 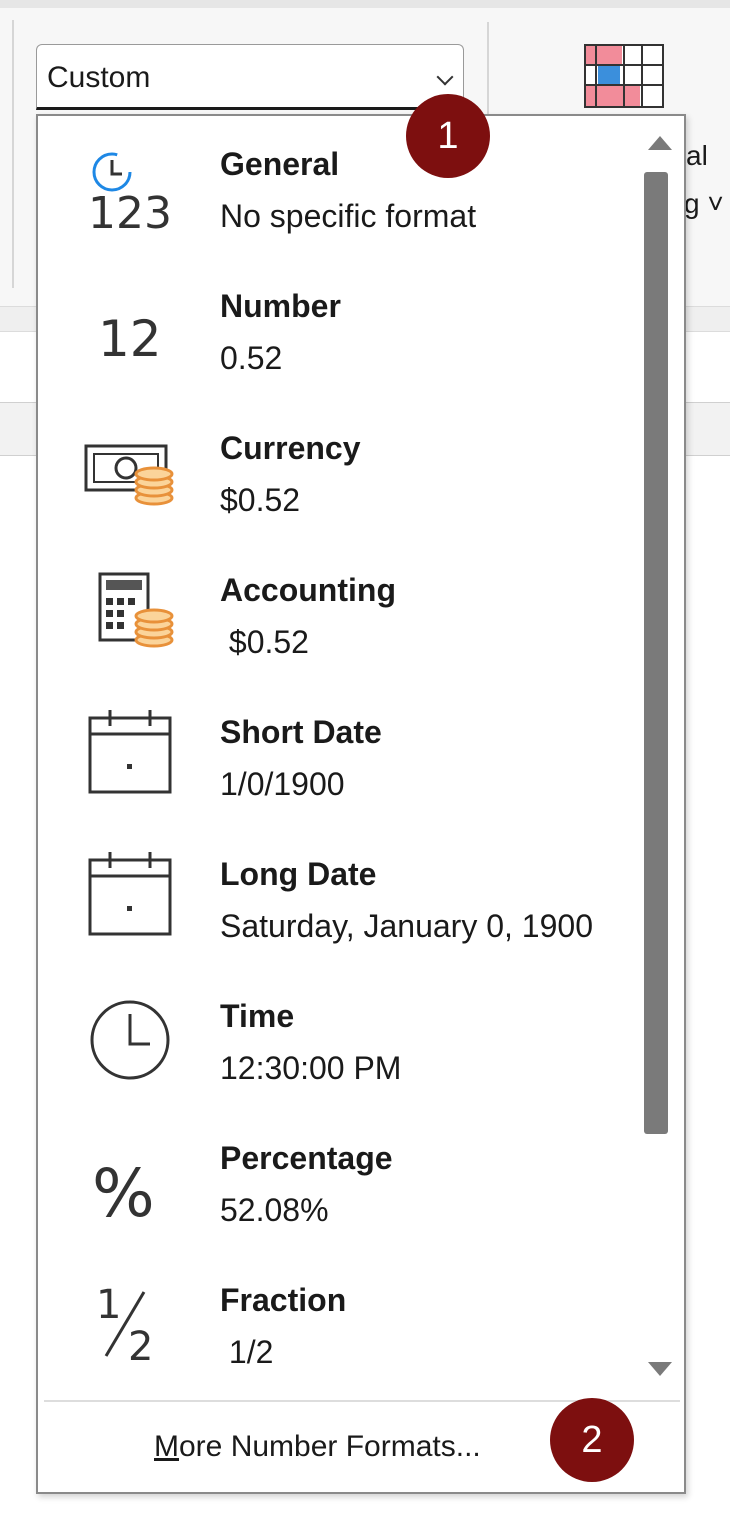 What do you see at coordinates (140, 1346) in the screenshot?
I see `fraction-denominator: 2` at bounding box center [140, 1346].